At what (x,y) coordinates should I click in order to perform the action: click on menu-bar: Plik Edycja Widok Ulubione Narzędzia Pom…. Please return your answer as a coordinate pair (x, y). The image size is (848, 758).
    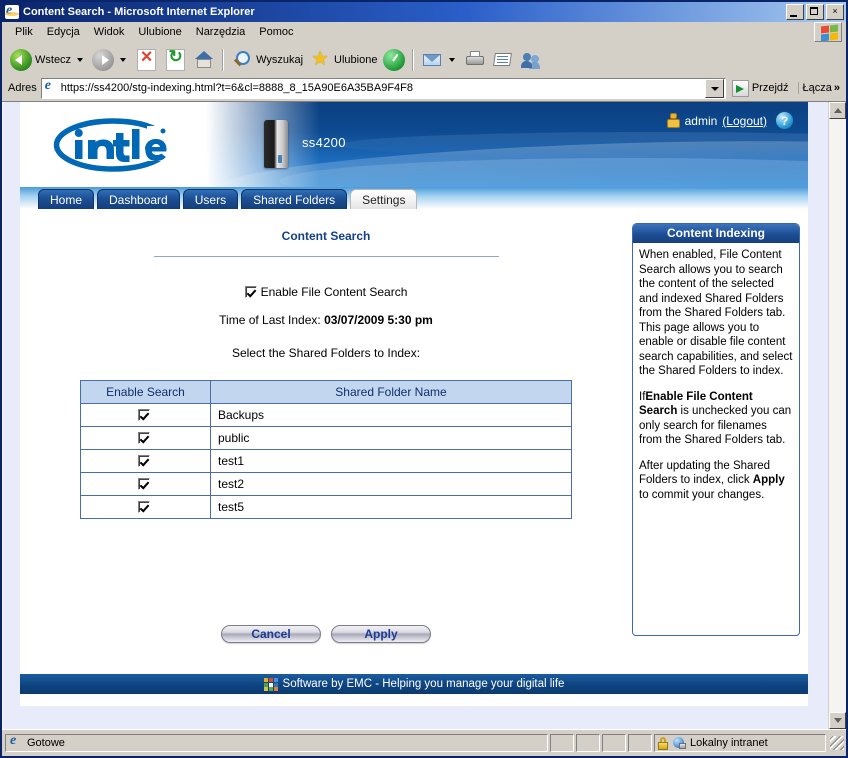
    Looking at the image, I should click on (424, 32).